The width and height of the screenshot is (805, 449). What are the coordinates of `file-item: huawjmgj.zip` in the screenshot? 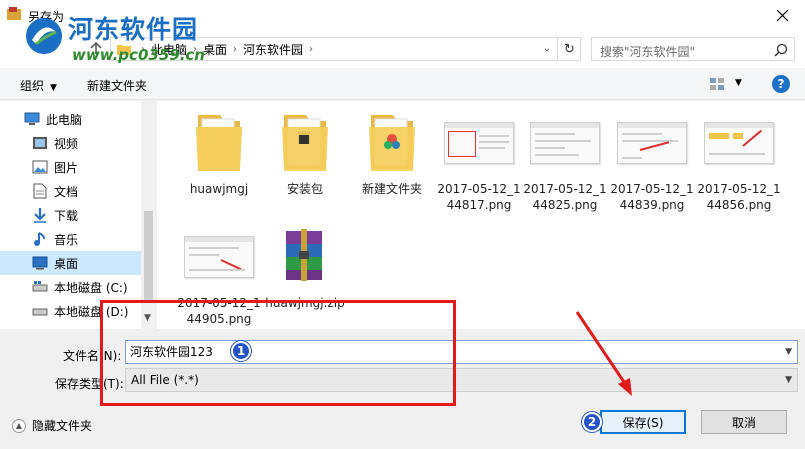 It's located at (305, 265).